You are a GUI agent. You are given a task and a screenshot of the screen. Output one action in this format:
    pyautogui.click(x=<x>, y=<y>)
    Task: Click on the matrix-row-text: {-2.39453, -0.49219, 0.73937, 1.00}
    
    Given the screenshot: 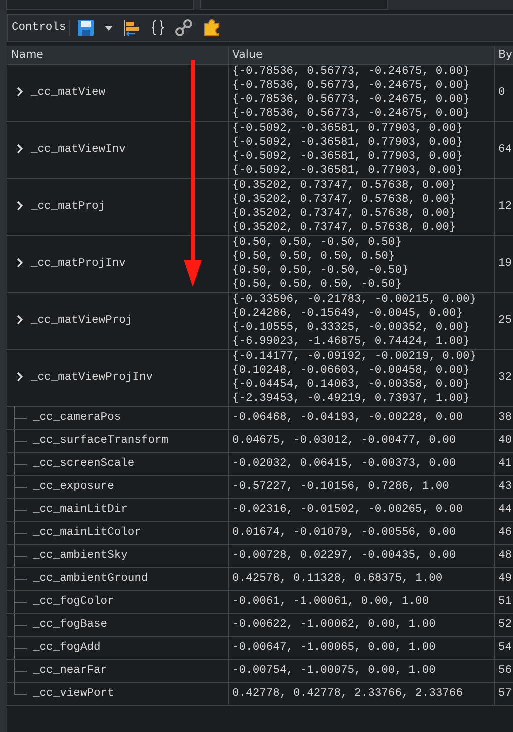 What is the action you would take?
    pyautogui.click(x=351, y=398)
    